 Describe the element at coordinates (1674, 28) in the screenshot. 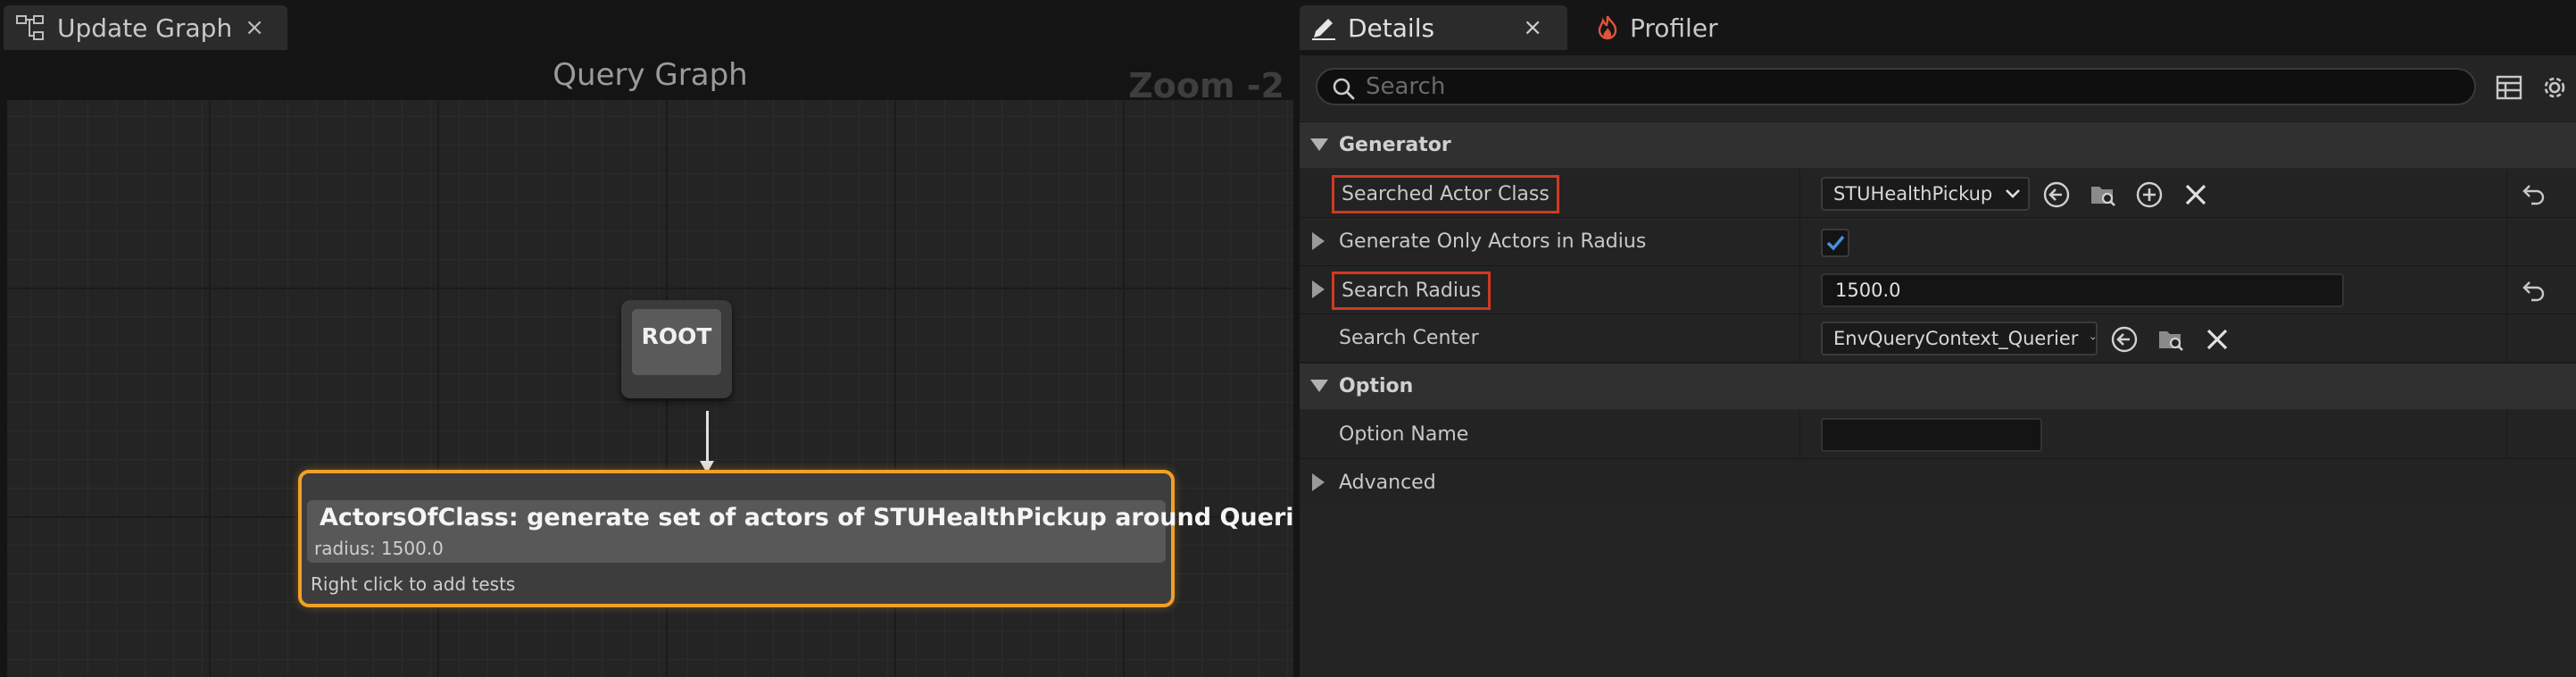

I see `tab-profiler-label: Profiler` at that location.